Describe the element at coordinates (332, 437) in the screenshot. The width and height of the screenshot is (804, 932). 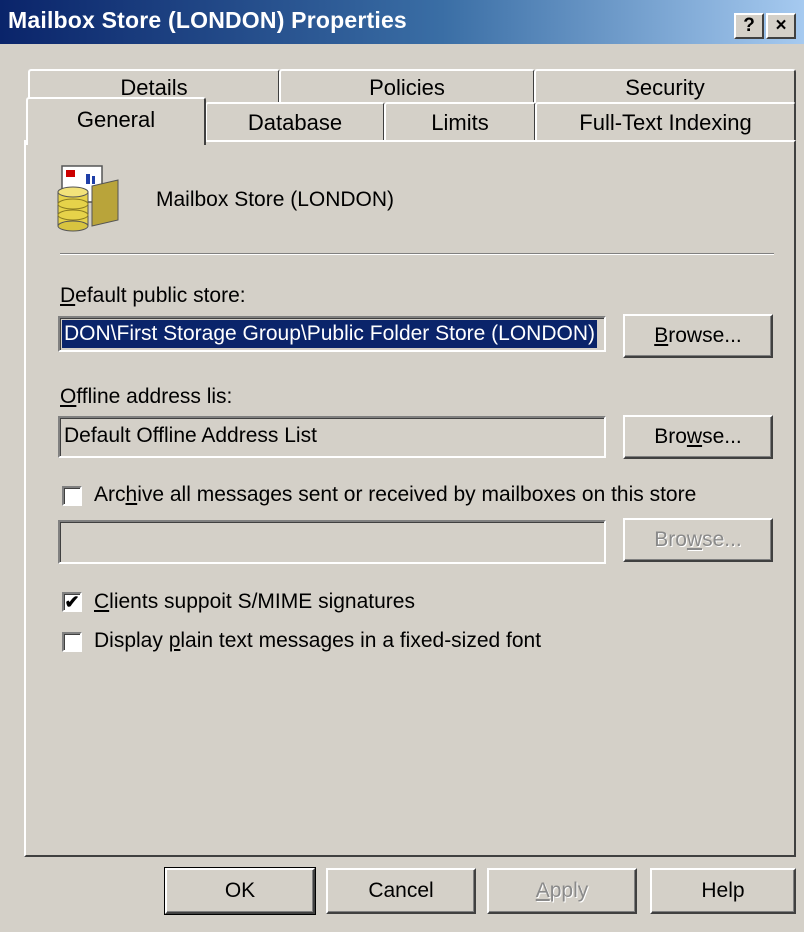
I see `offline-address-list-field: Default Offline Address List` at that location.